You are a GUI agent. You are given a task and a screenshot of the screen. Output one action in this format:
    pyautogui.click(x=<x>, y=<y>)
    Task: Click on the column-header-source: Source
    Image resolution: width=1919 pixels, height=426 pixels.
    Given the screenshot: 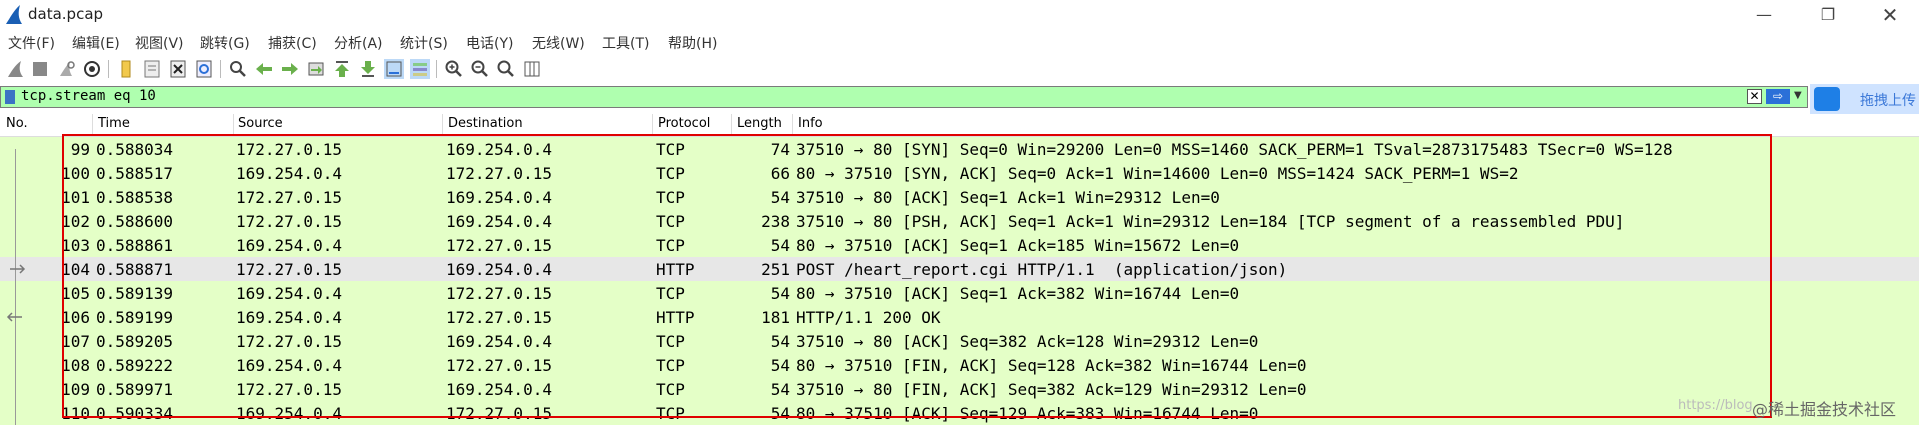 What is the action you would take?
    pyautogui.click(x=260, y=123)
    